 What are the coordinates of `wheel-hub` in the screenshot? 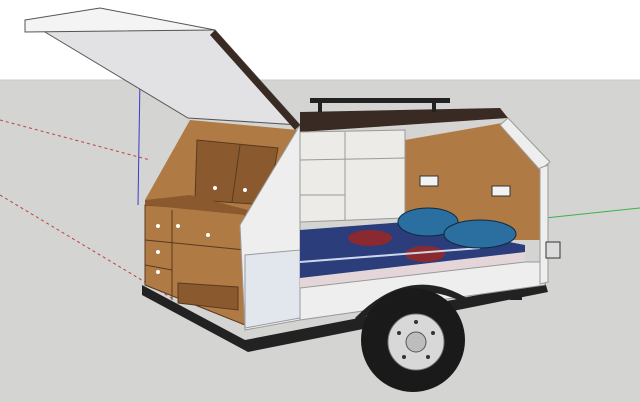 It's located at (416, 342).